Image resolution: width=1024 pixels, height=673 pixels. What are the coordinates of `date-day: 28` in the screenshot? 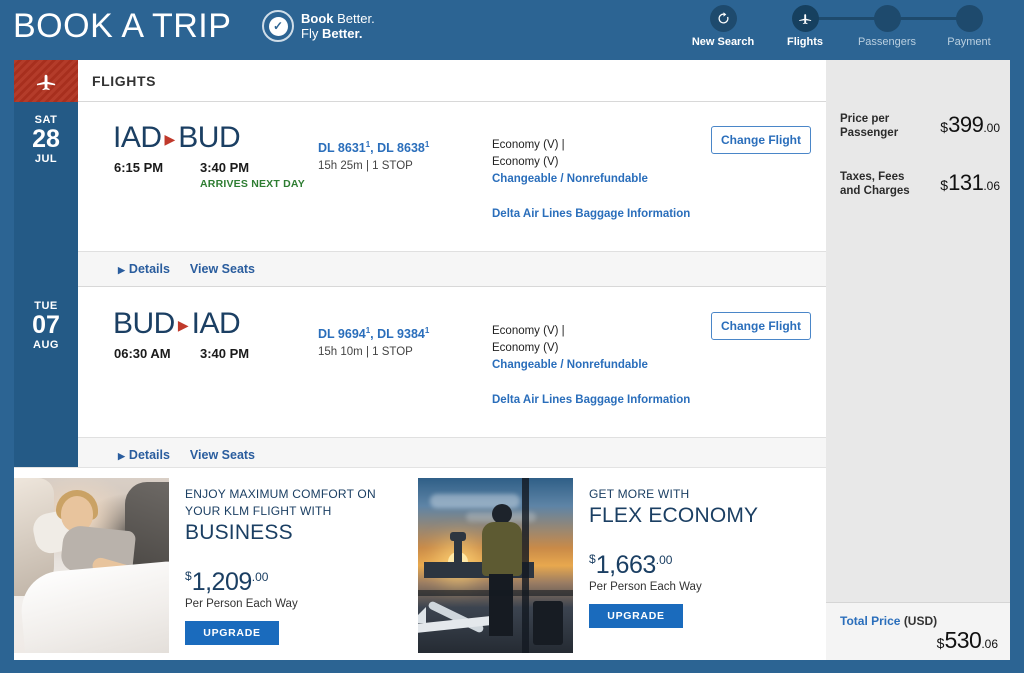 It's located at (46, 139).